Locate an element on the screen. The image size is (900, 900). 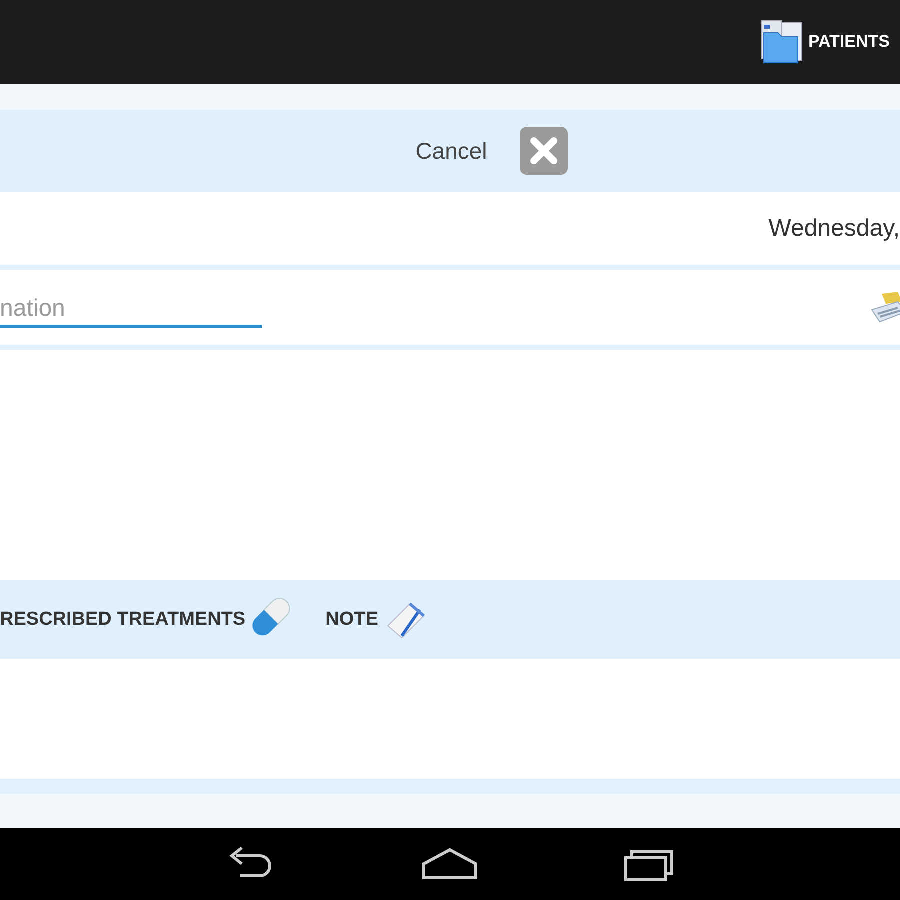
input-field: nation is located at coordinates (131, 307).